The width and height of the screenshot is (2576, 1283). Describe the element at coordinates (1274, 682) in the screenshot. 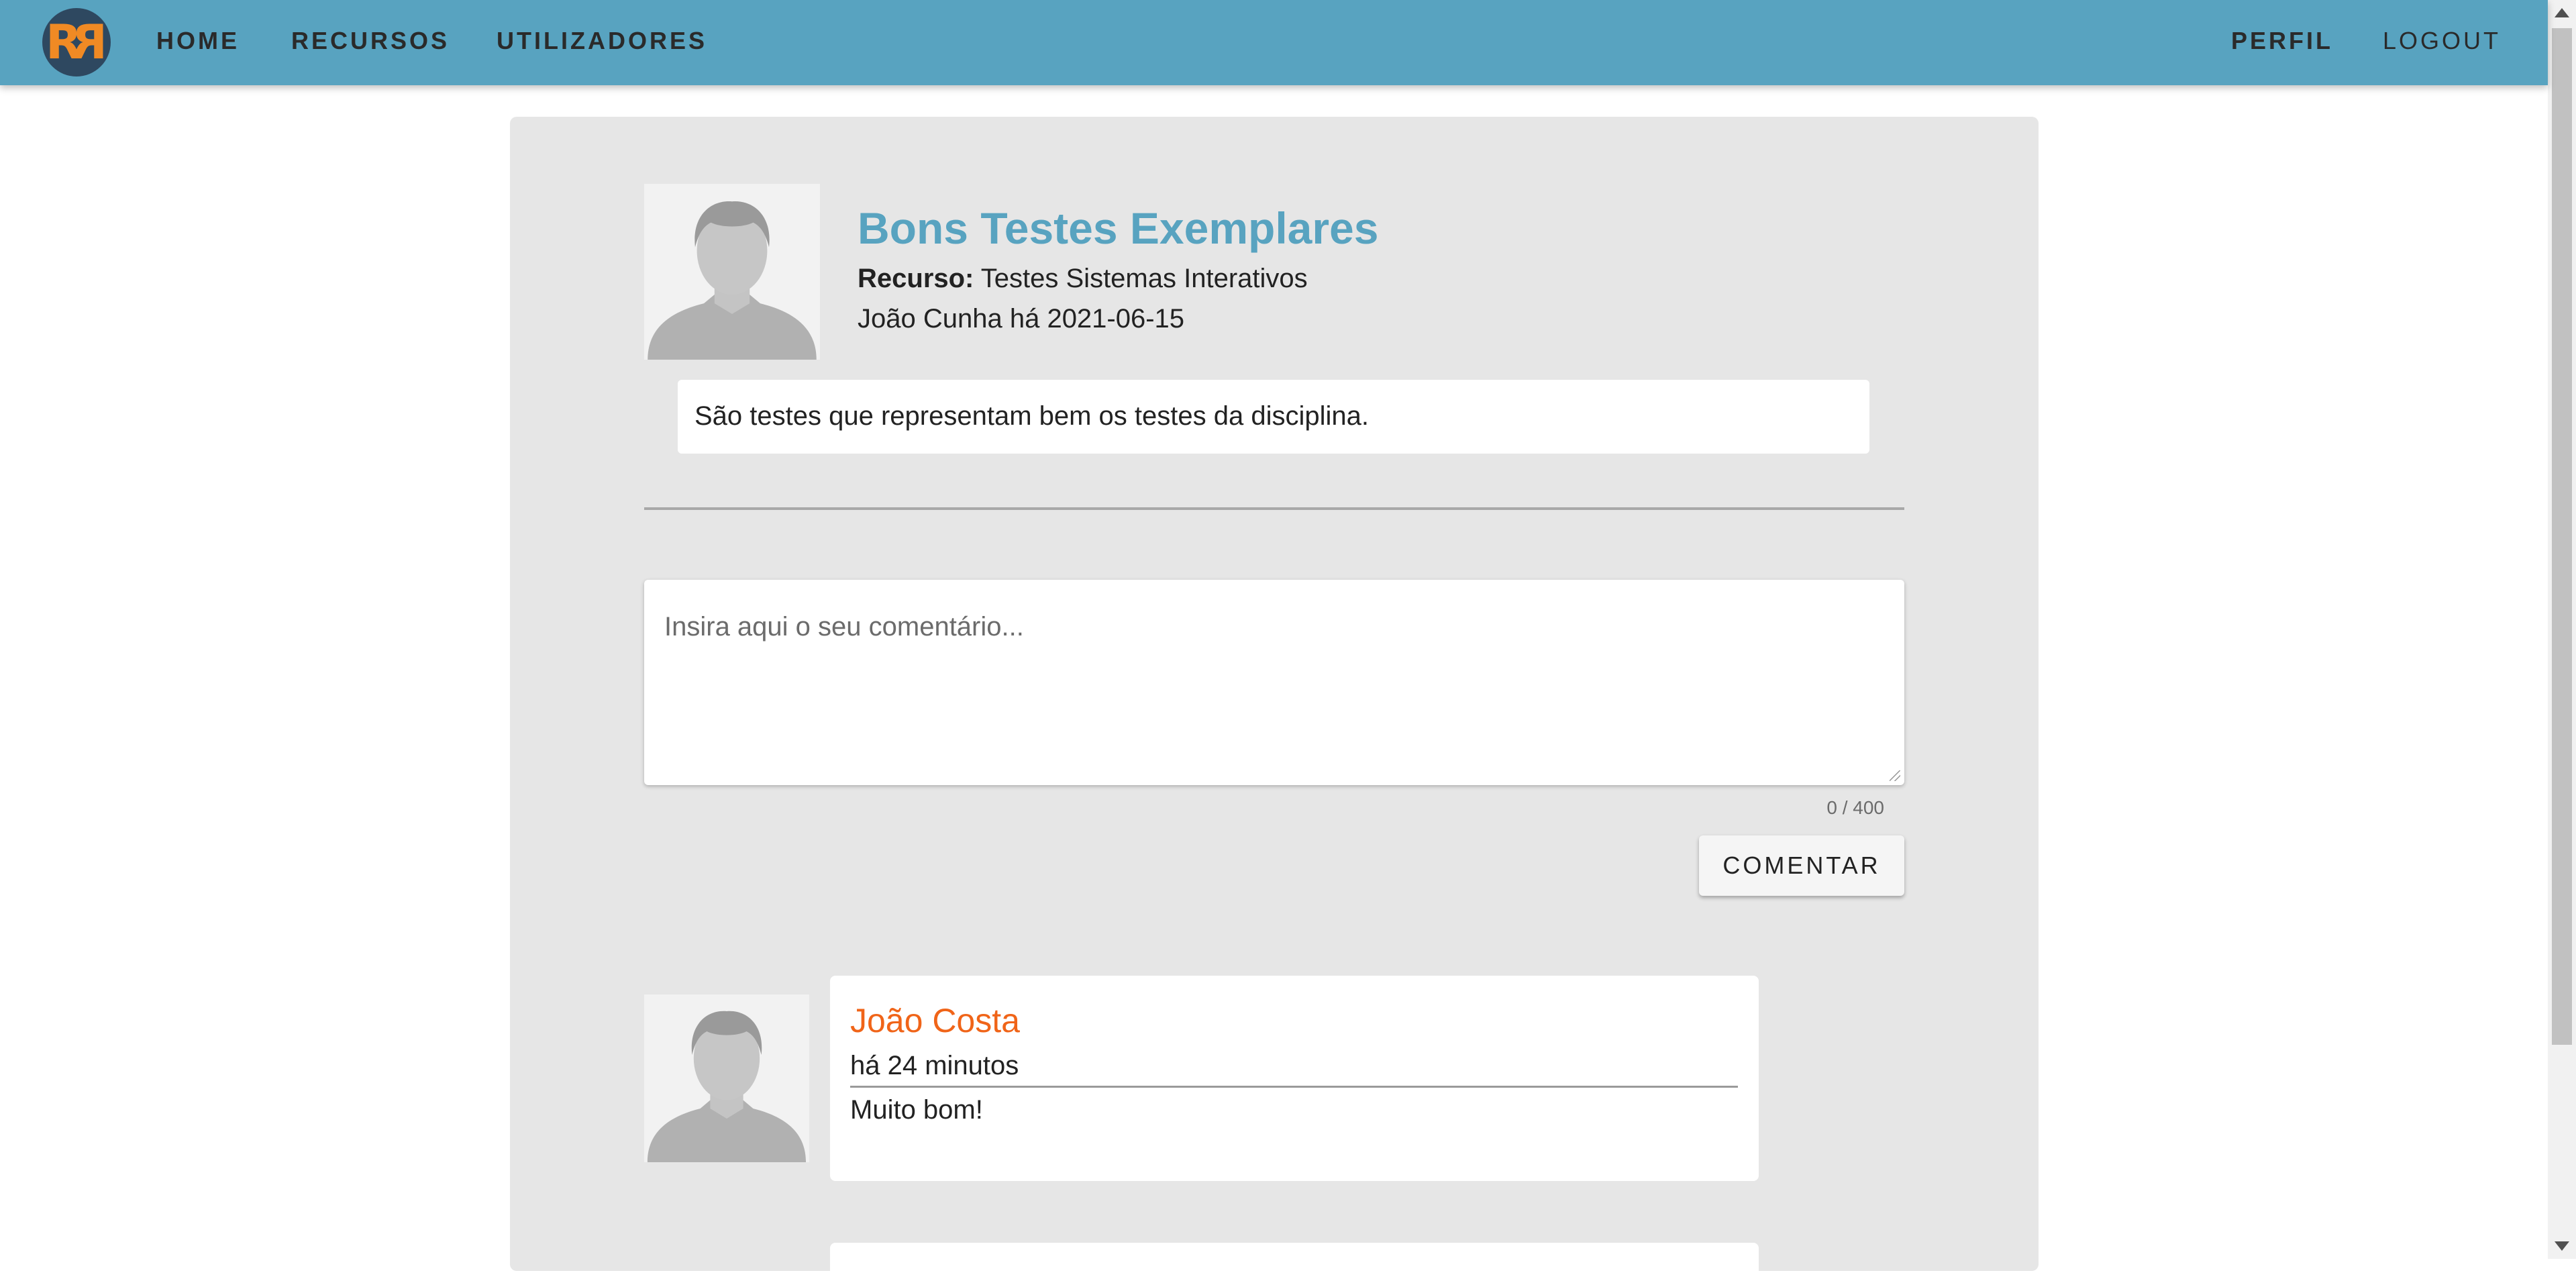

I see `comment-textarea` at that location.